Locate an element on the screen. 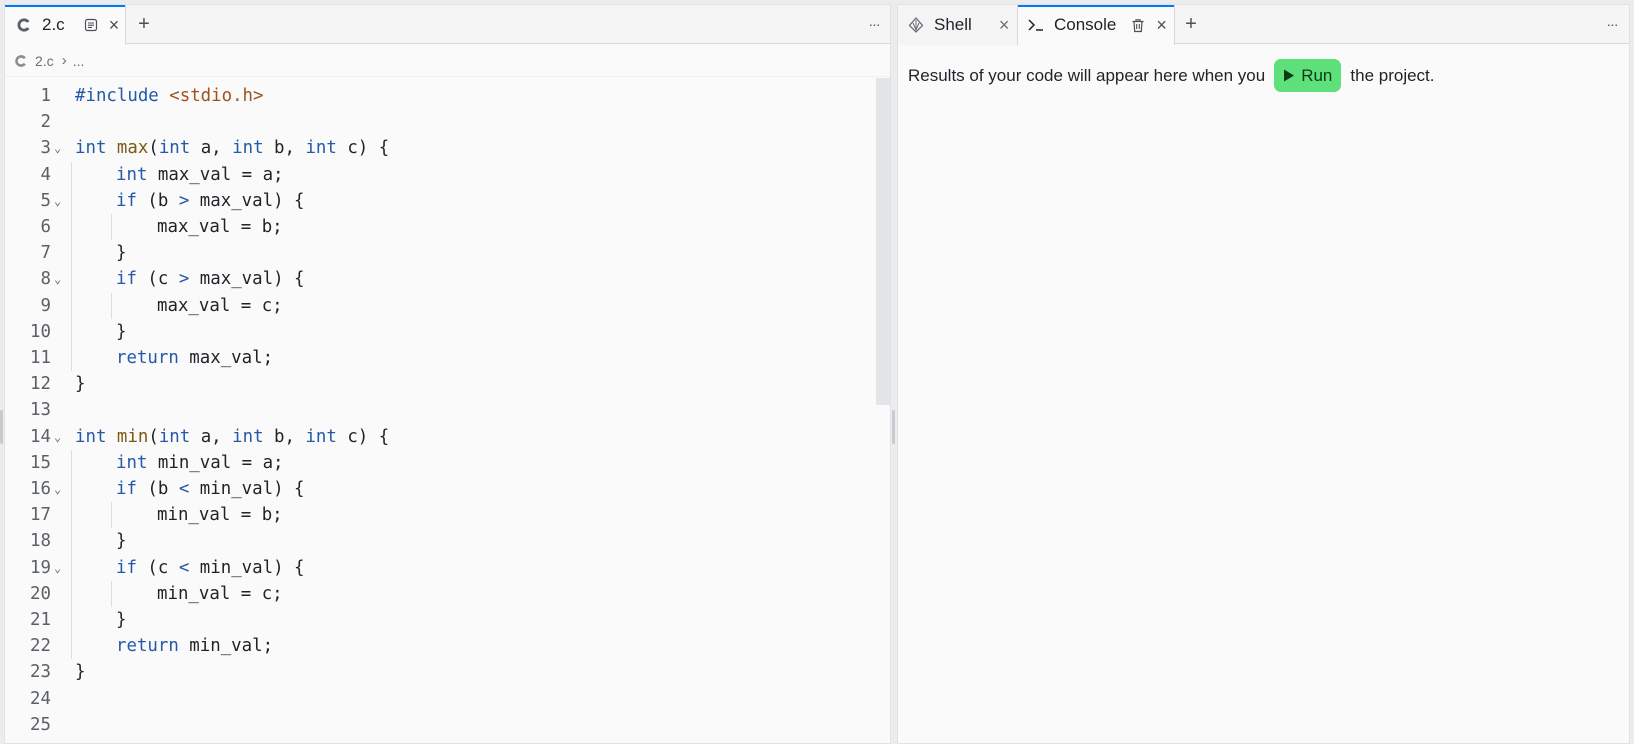  code-line: 3 ⌄ int max(int a, int b, int c) { is located at coordinates (435, 148).